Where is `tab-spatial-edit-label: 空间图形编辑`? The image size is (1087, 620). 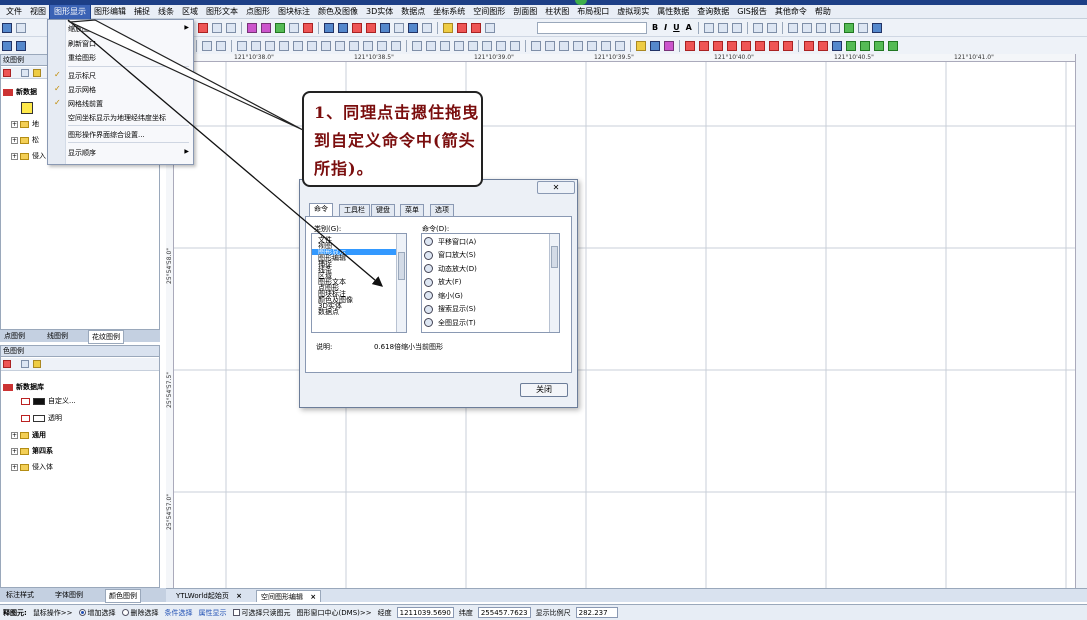
tab-spatial-edit-label: 空间图形编辑 is located at coordinates (282, 597).